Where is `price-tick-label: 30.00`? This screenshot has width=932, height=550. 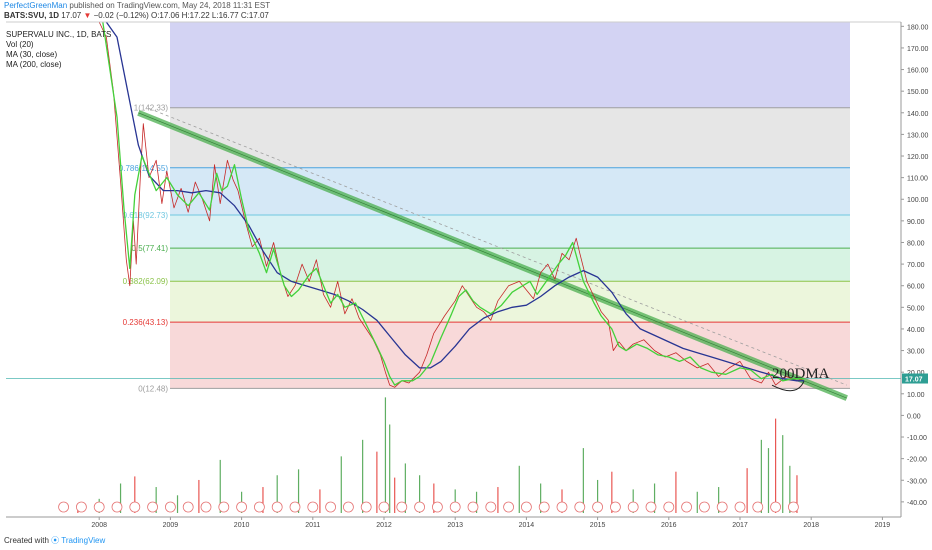
price-tick-label: 30.00 is located at coordinates (916, 352).